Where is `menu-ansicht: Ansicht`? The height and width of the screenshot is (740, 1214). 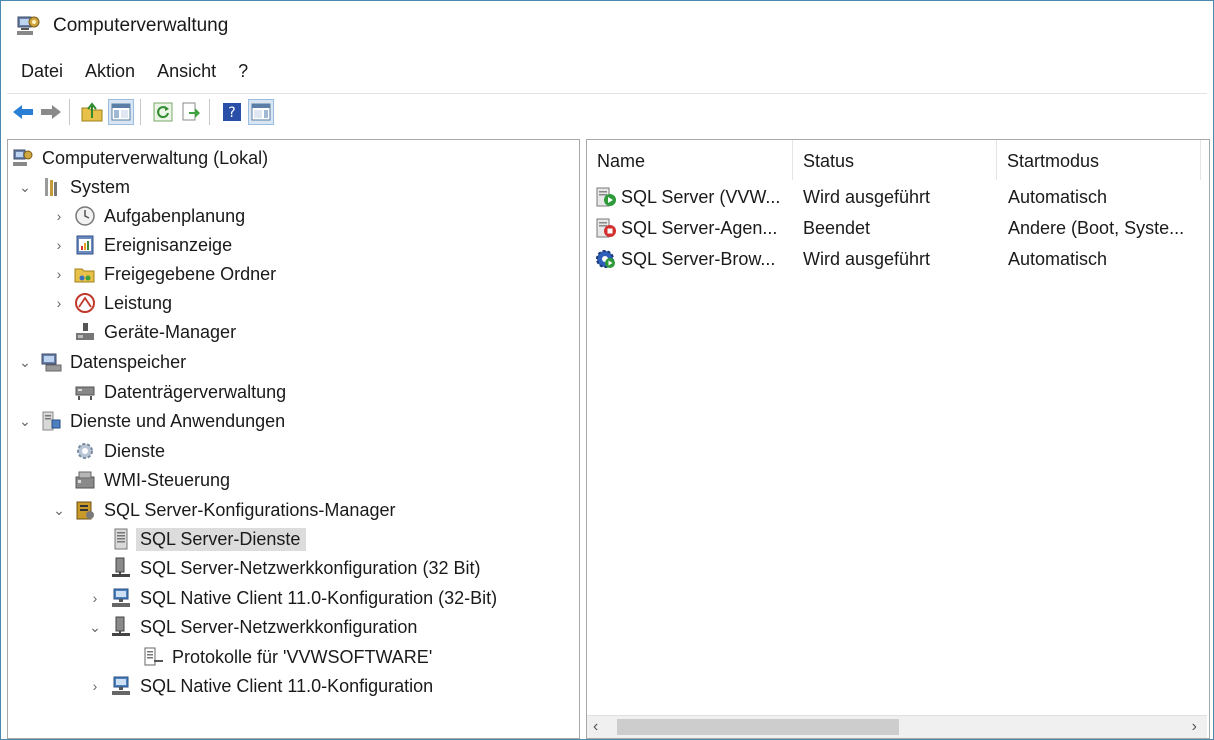 menu-ansicht: Ansicht is located at coordinates (186, 71).